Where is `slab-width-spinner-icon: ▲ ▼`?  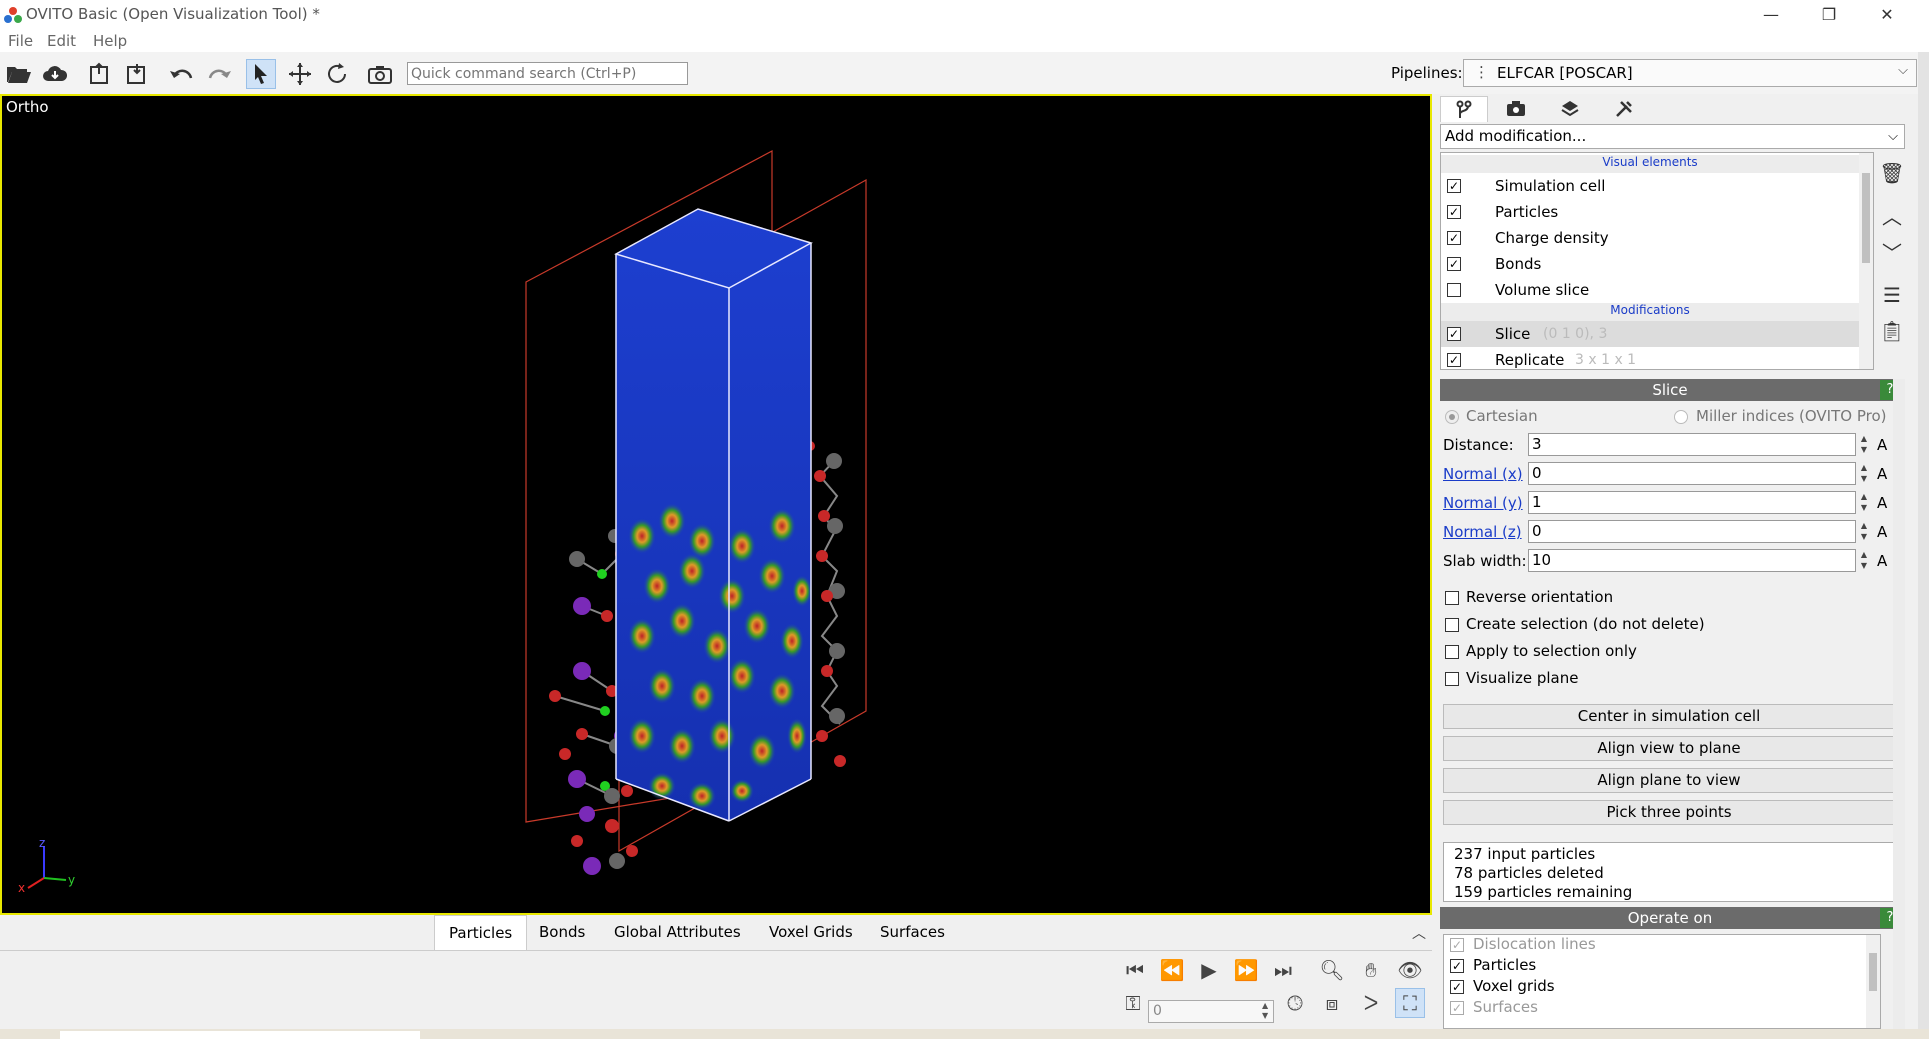
slab-width-spinner-icon: ▲ ▼ is located at coordinates (1864, 560).